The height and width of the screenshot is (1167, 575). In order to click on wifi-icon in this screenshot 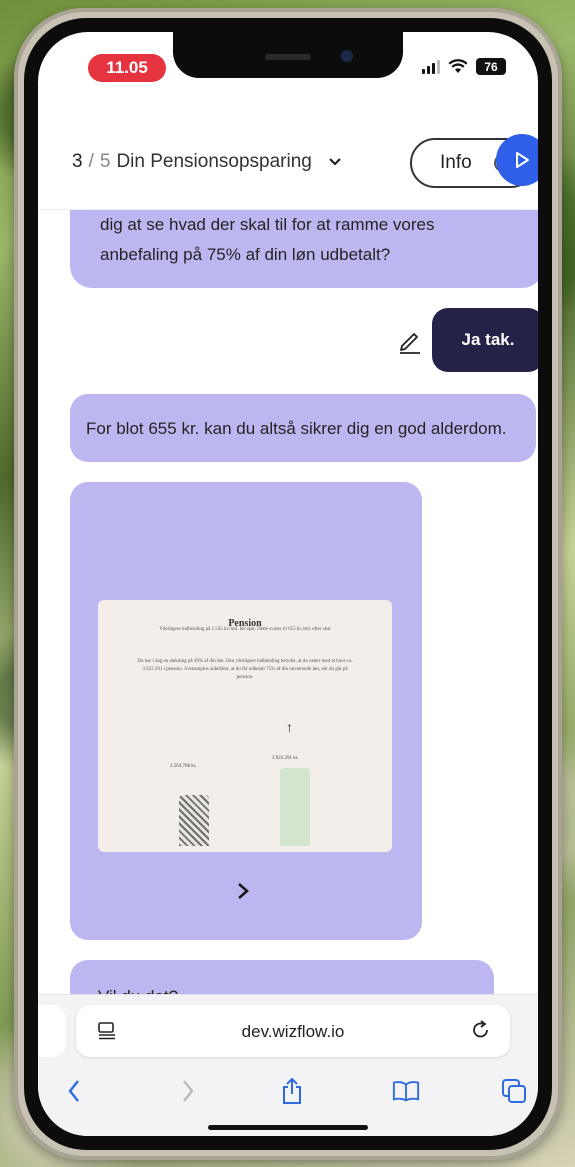, I will do `click(458, 66)`.